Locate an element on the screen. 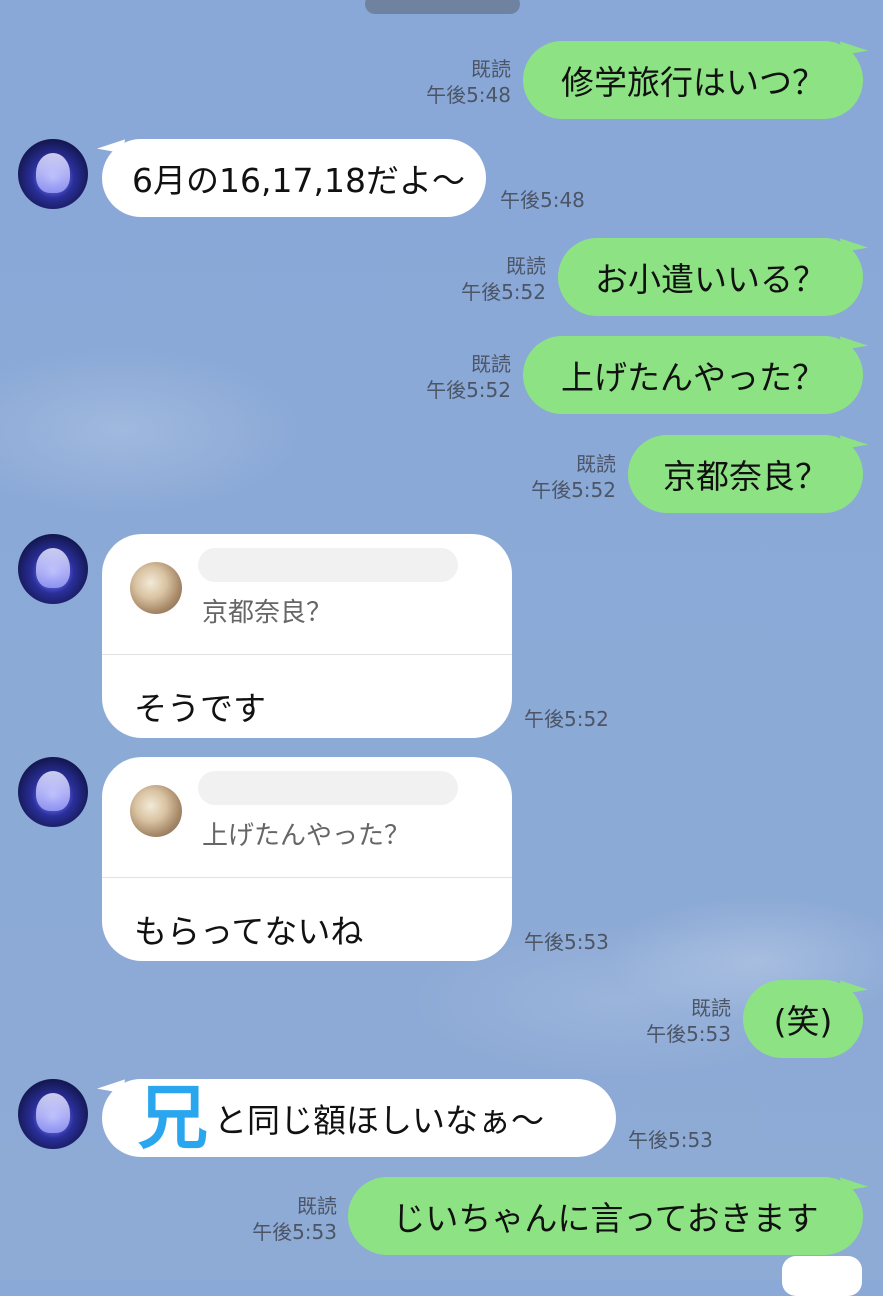 This screenshot has height=1296, width=883. outgoing-message-bubble: じいちゃんに言っておきます is located at coordinates (605, 1216).